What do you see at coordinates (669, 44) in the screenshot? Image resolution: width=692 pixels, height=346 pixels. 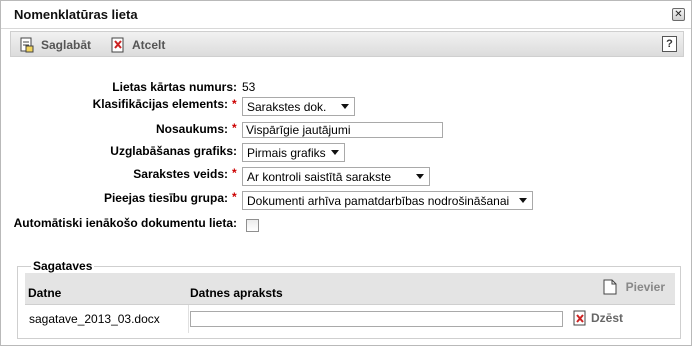 I see `help-icon: ?` at bounding box center [669, 44].